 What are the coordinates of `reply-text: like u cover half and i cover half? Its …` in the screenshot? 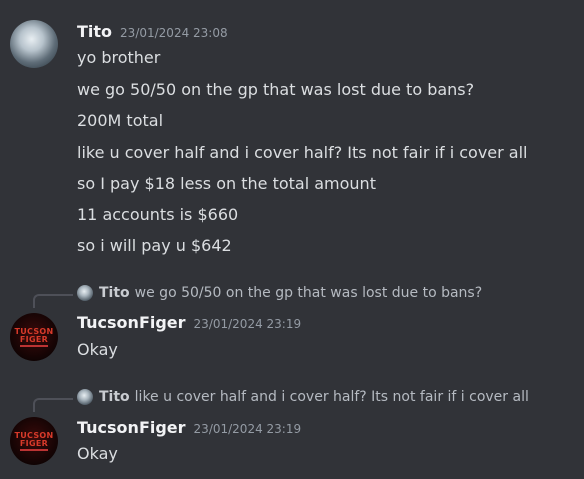 It's located at (332, 397).